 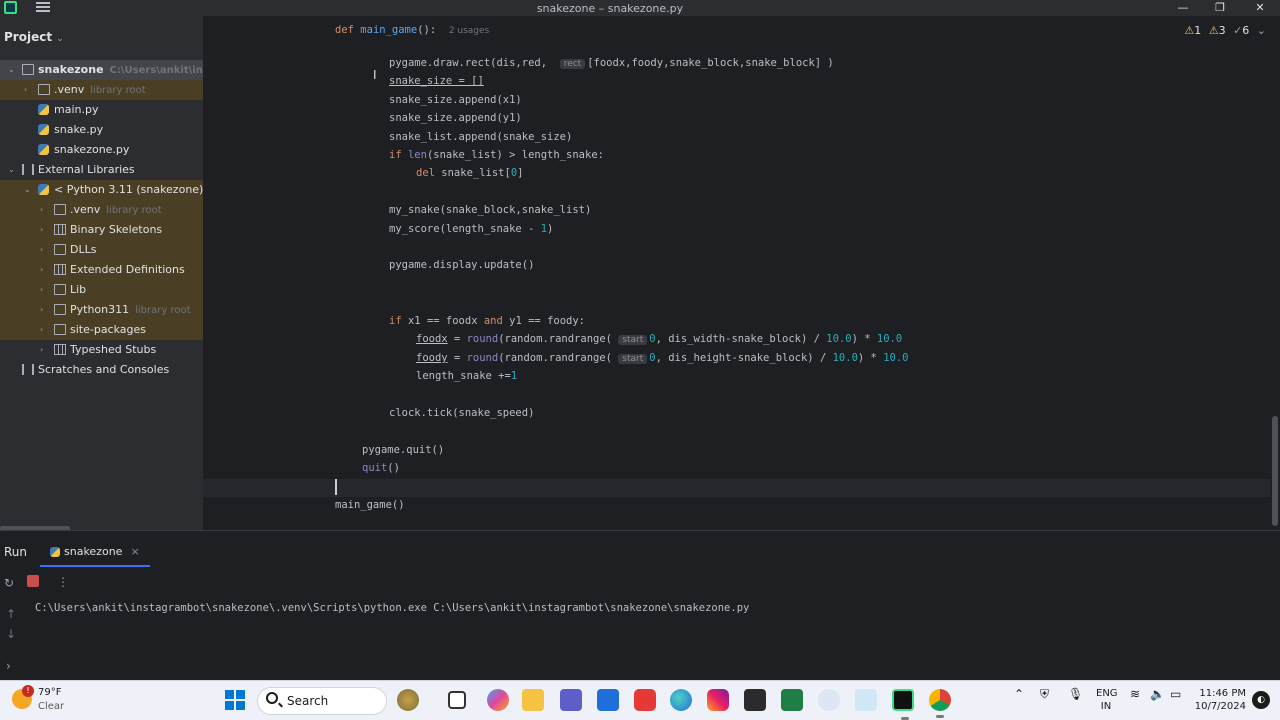 What do you see at coordinates (1107, 700) in the screenshot?
I see `language-indicator: ENG IN` at bounding box center [1107, 700].